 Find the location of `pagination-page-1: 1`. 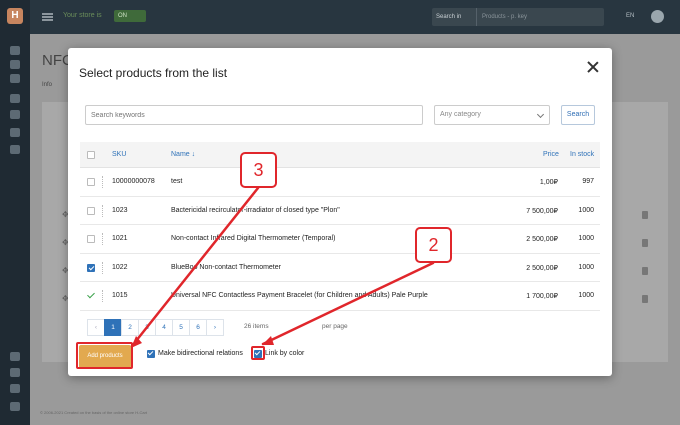

pagination-page-1: 1 is located at coordinates (113, 327).